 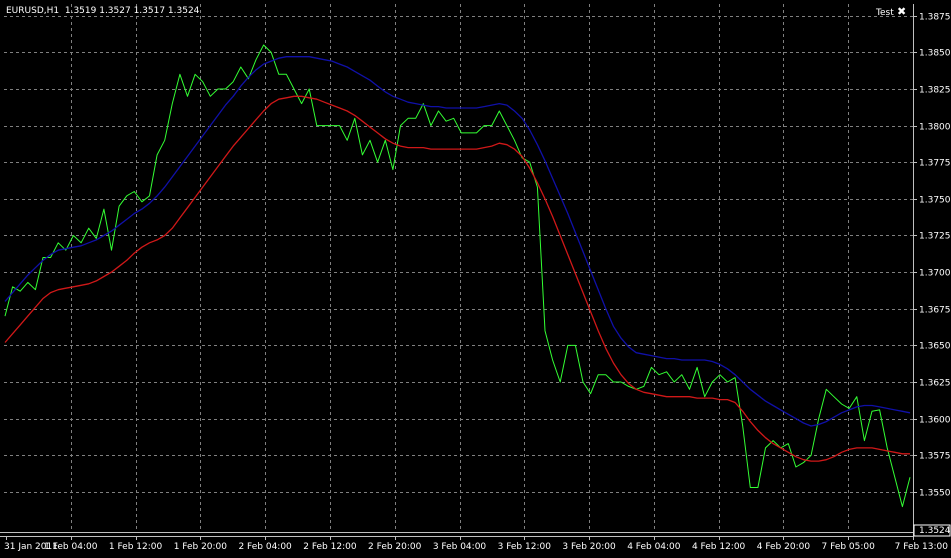 What do you see at coordinates (849, 547) in the screenshot?
I see `x-tick-label: 7 Feb 05:00` at bounding box center [849, 547].